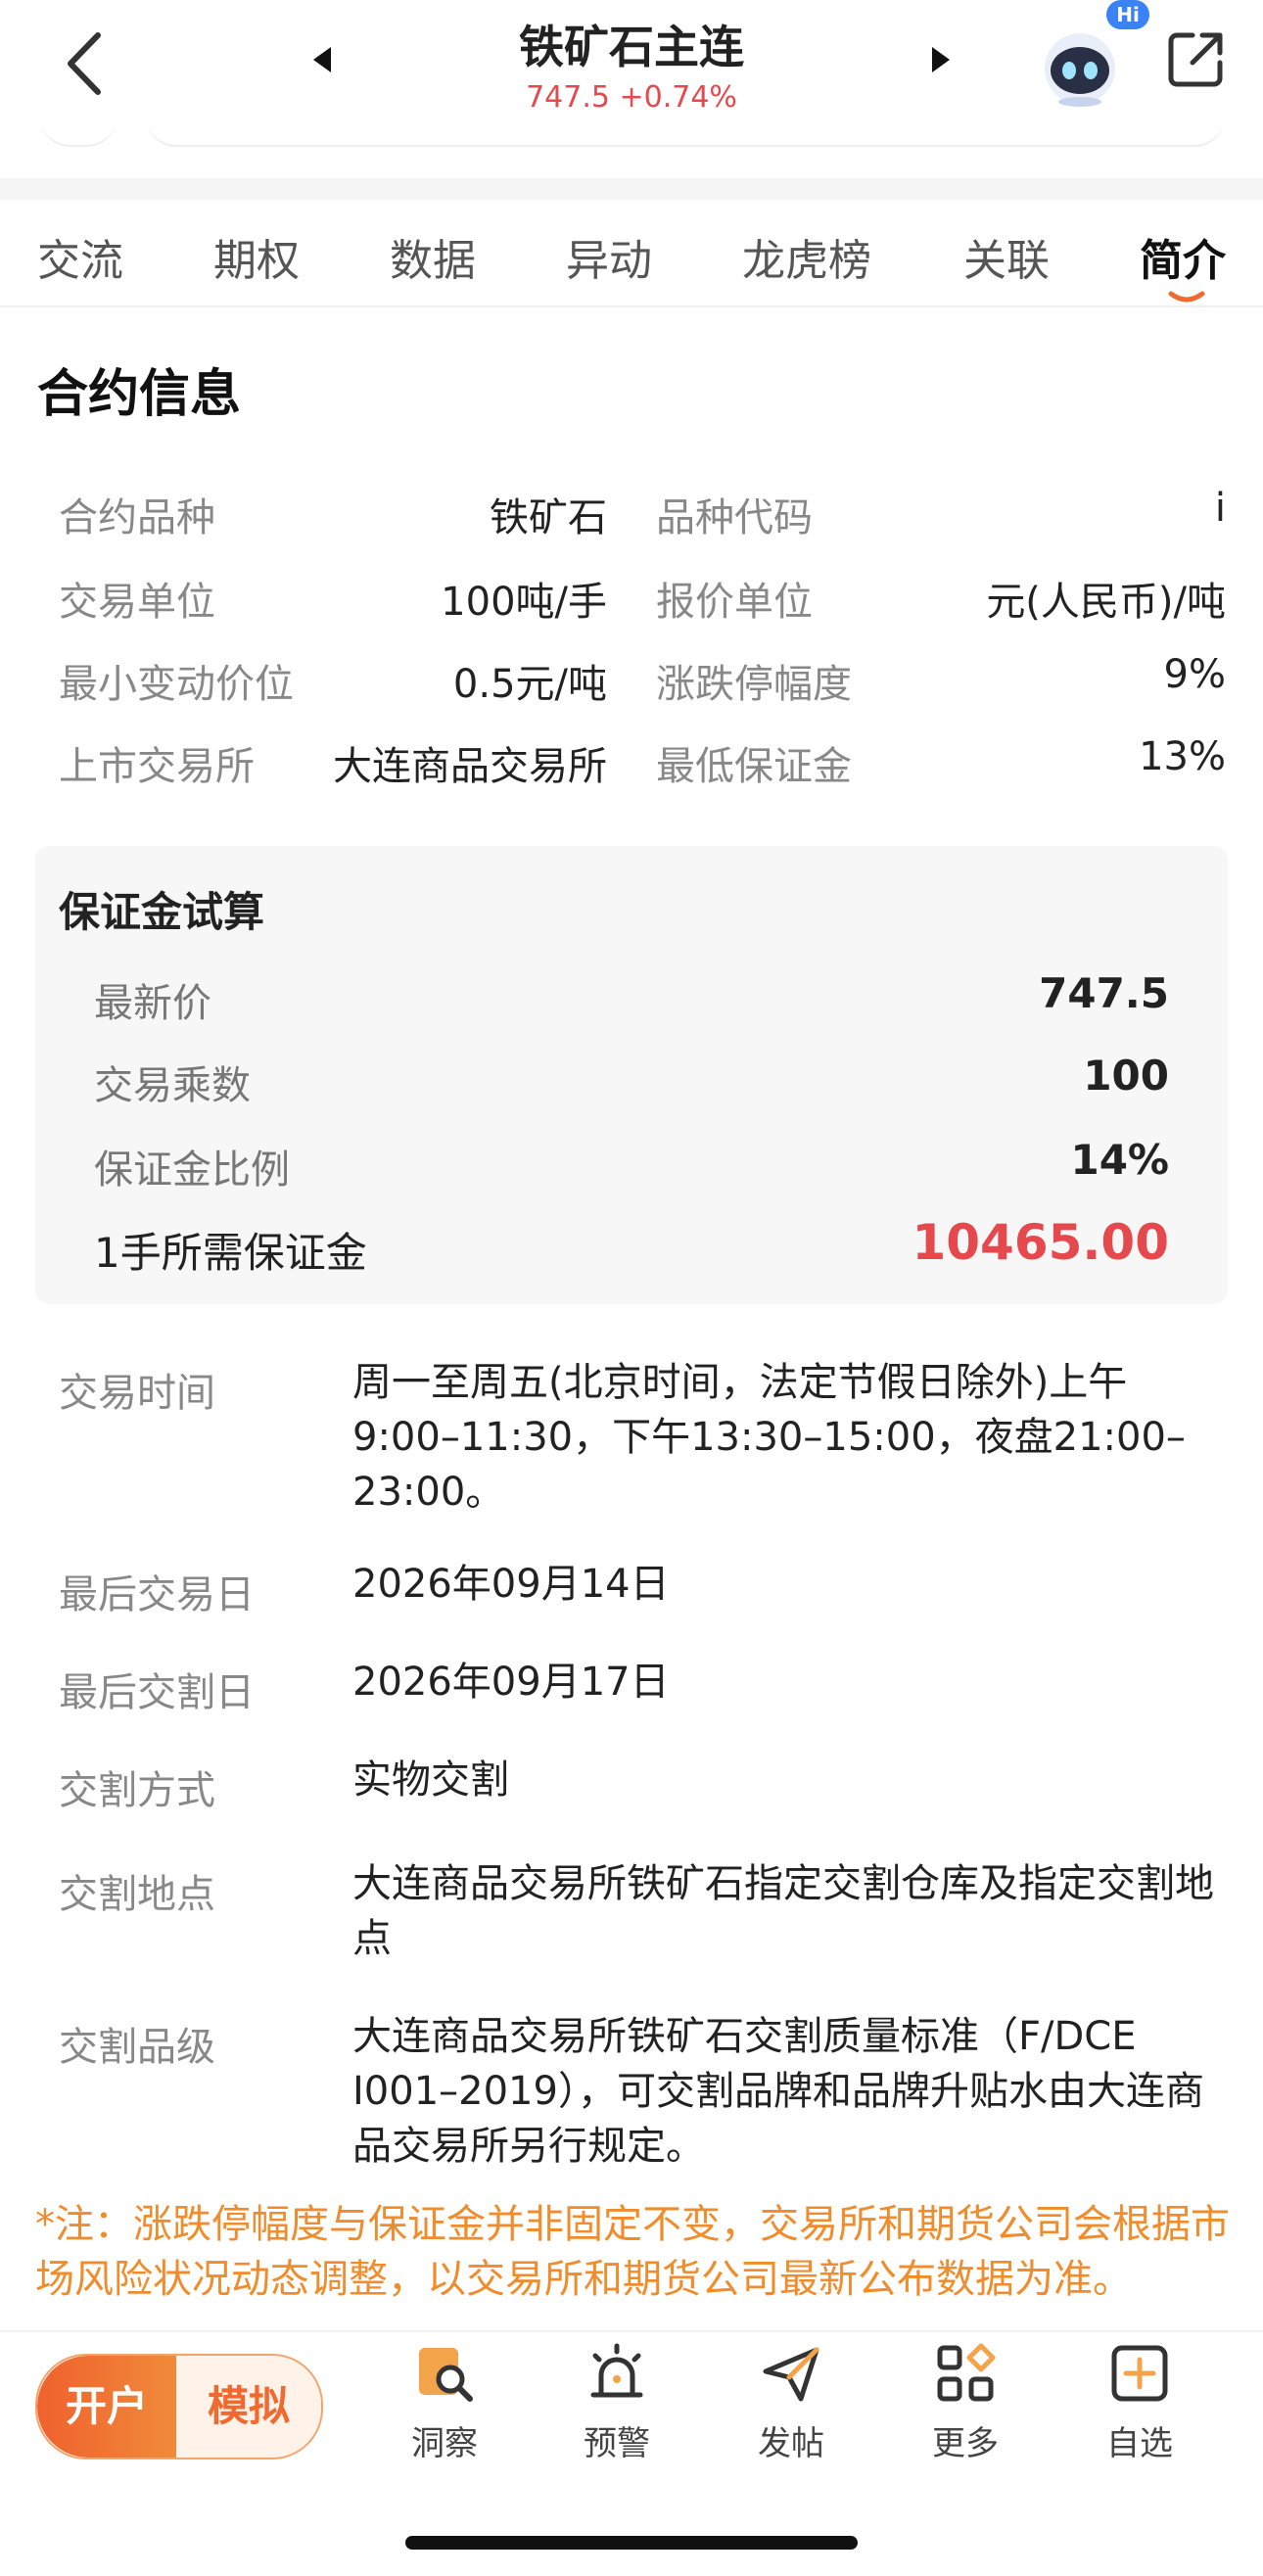 The width and height of the screenshot is (1263, 2576). I want to click on kv-value: i, so click(1220, 508).